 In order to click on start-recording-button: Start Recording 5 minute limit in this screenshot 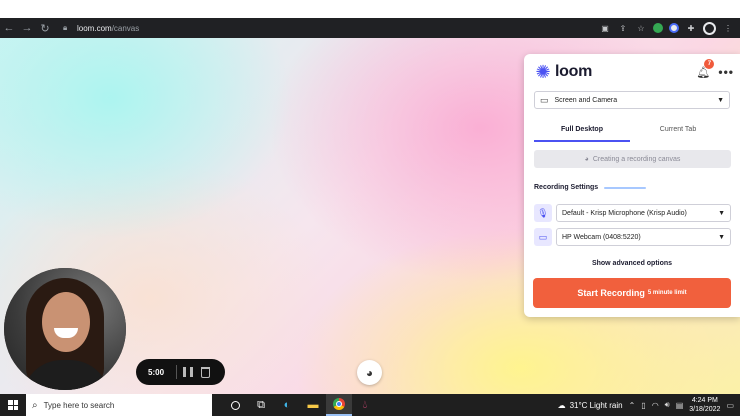, I will do `click(632, 293)`.